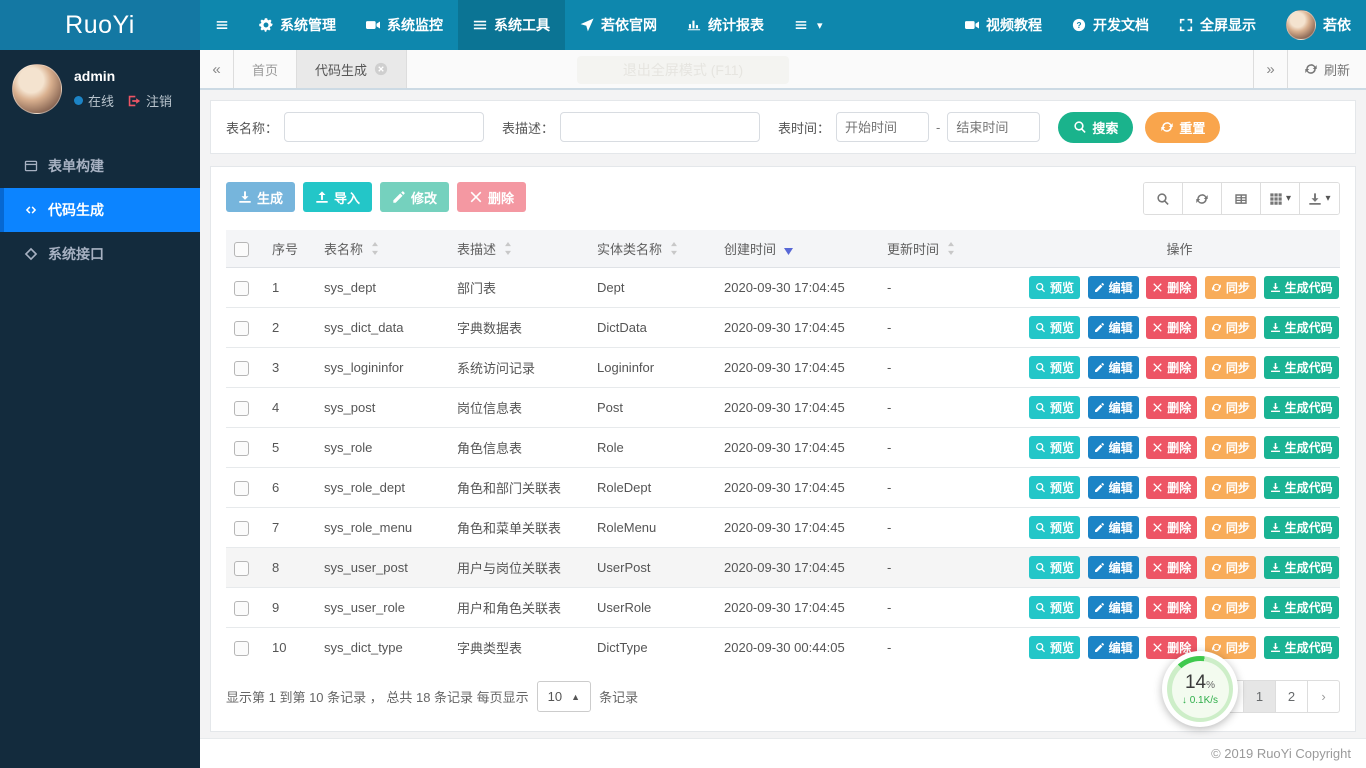  Describe the element at coordinates (381, 69) in the screenshot. I see `tab-close-icon` at that location.